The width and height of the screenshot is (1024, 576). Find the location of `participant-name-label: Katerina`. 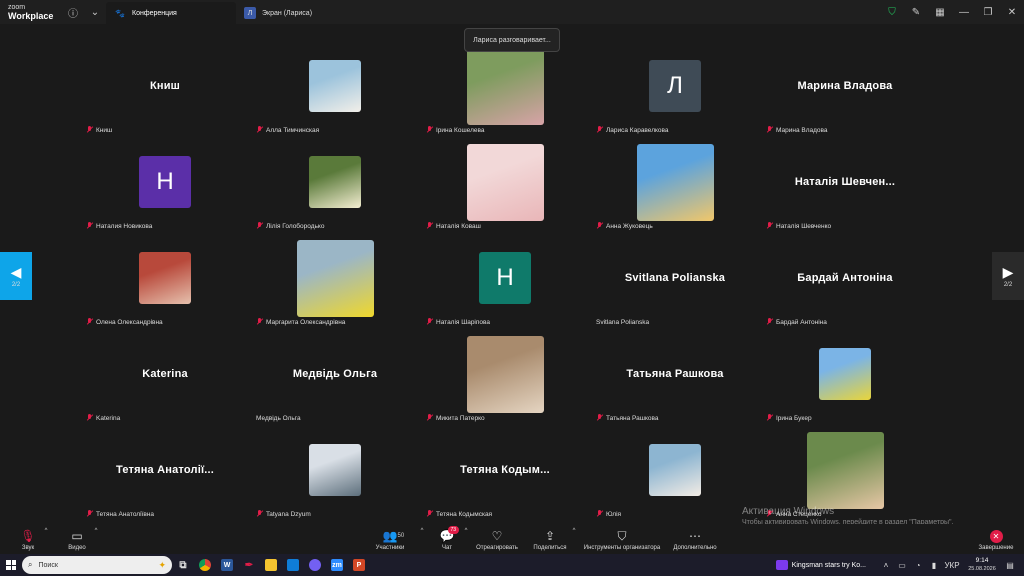

participant-name-label: Katerina is located at coordinates (103, 418).